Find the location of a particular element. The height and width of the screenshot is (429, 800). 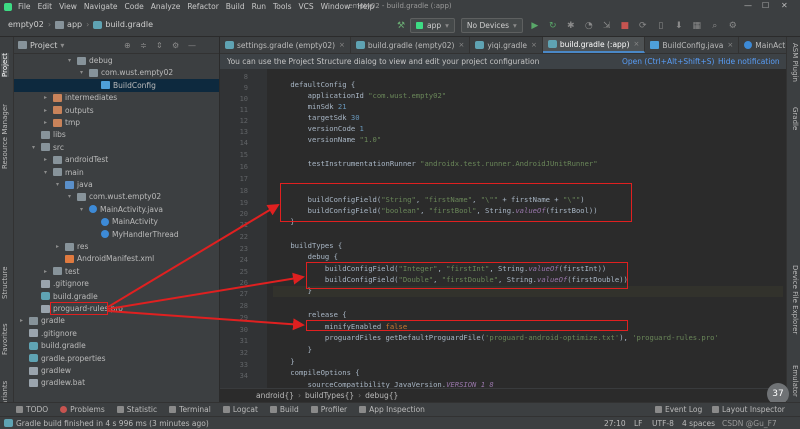

arrow-to-minify is located at coordinates (205, 318).